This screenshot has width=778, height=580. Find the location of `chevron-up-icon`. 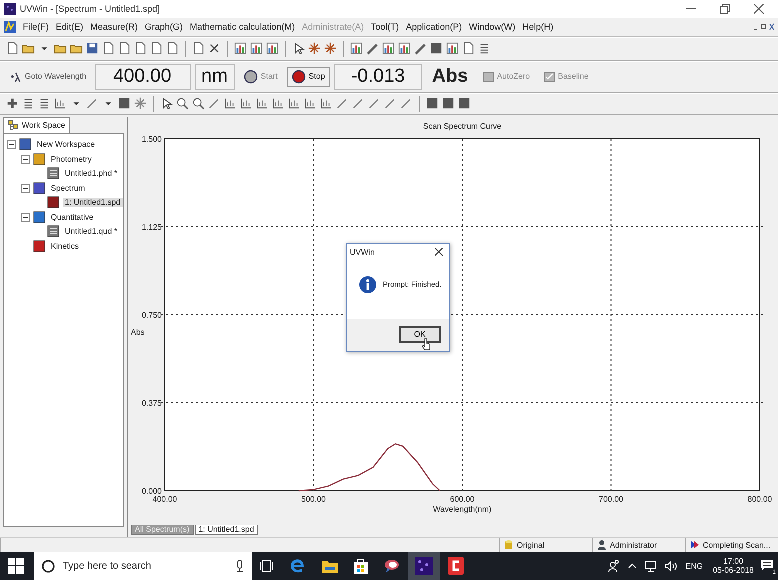

chevron-up-icon is located at coordinates (632, 566).